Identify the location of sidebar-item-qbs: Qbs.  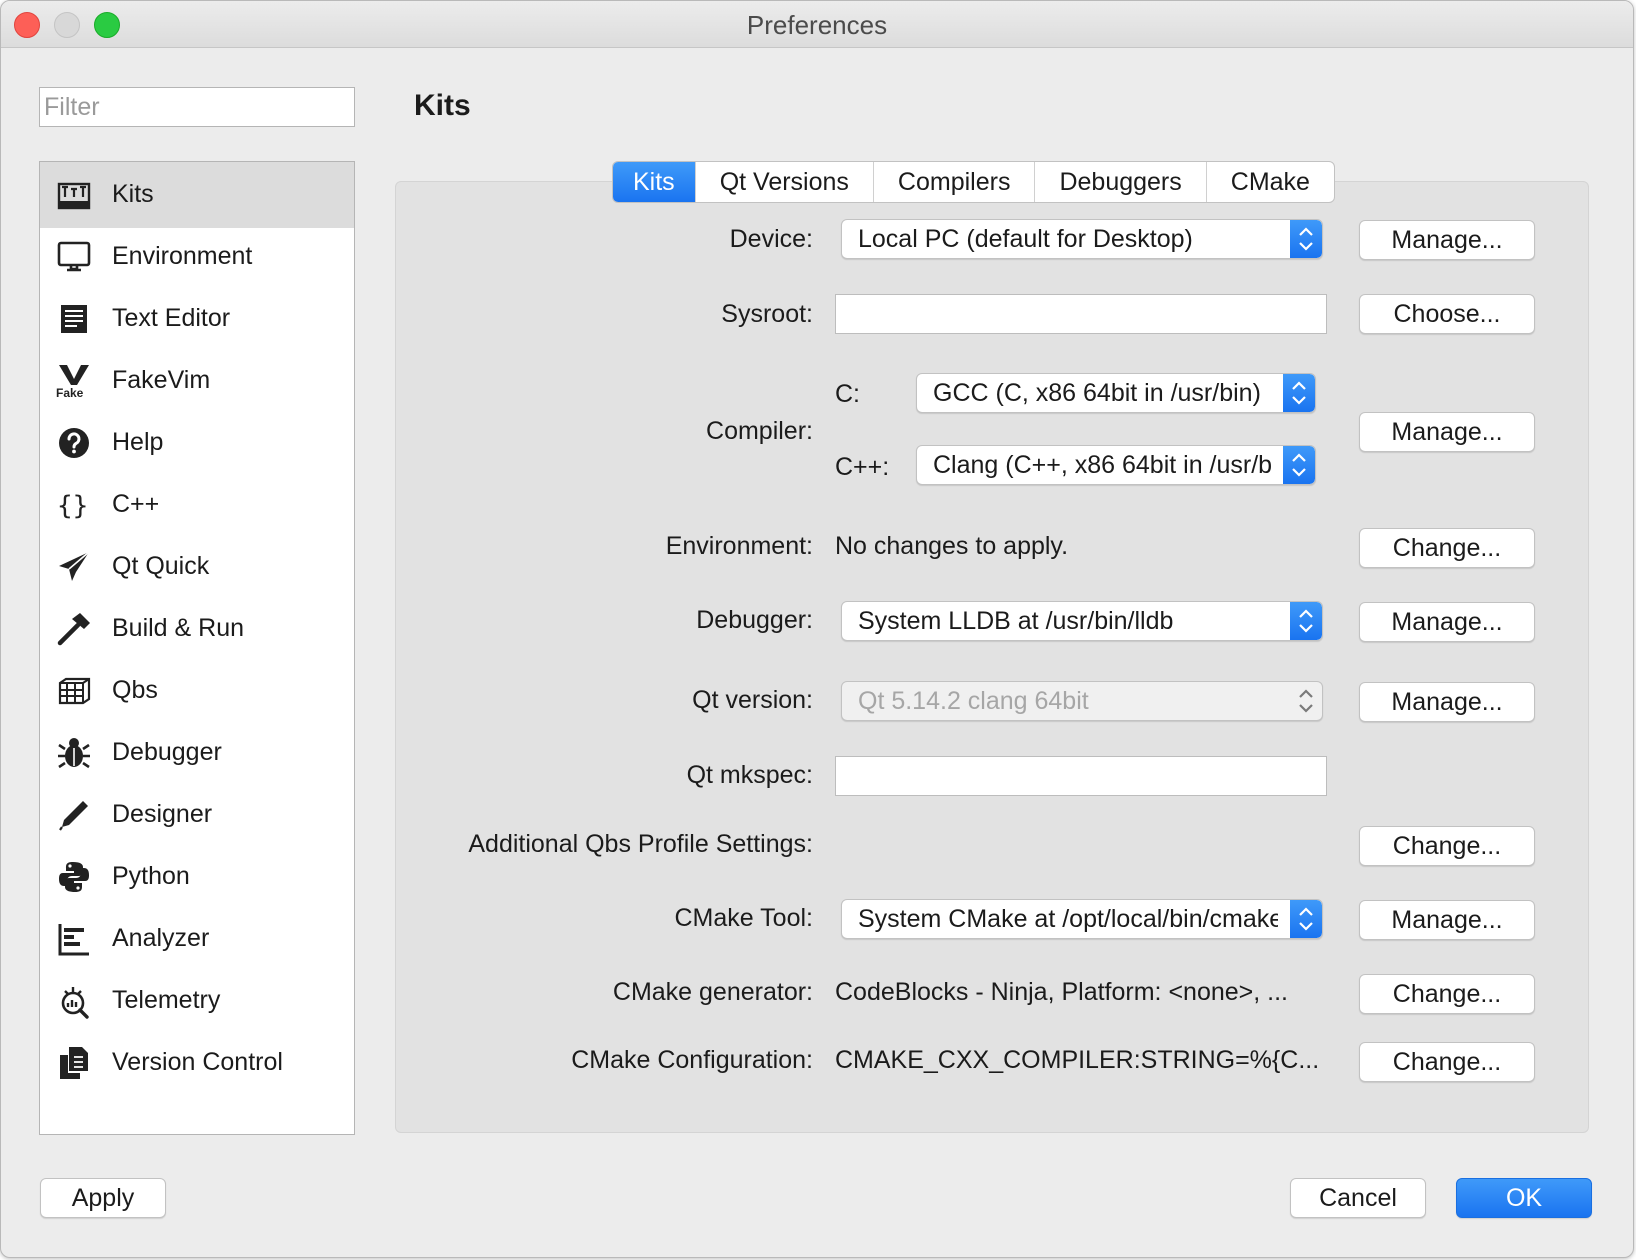
(197, 691).